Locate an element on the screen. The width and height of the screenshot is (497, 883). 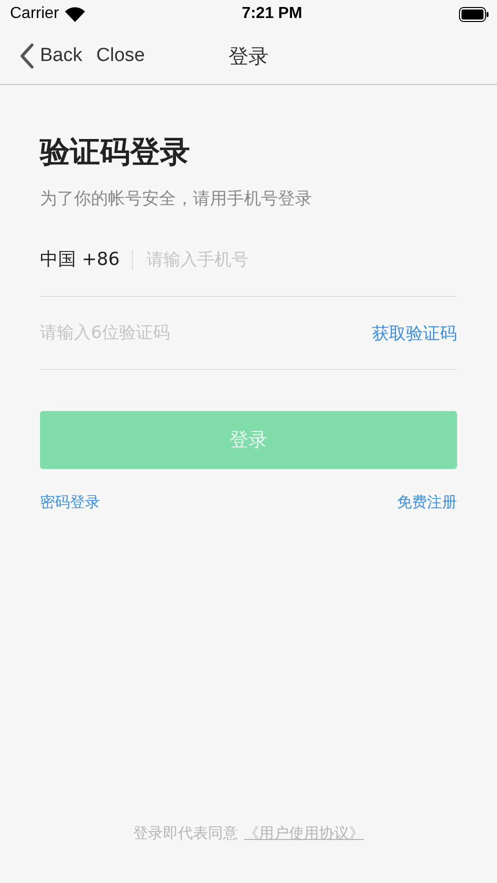
text-link: 免费注册 is located at coordinates (427, 502).